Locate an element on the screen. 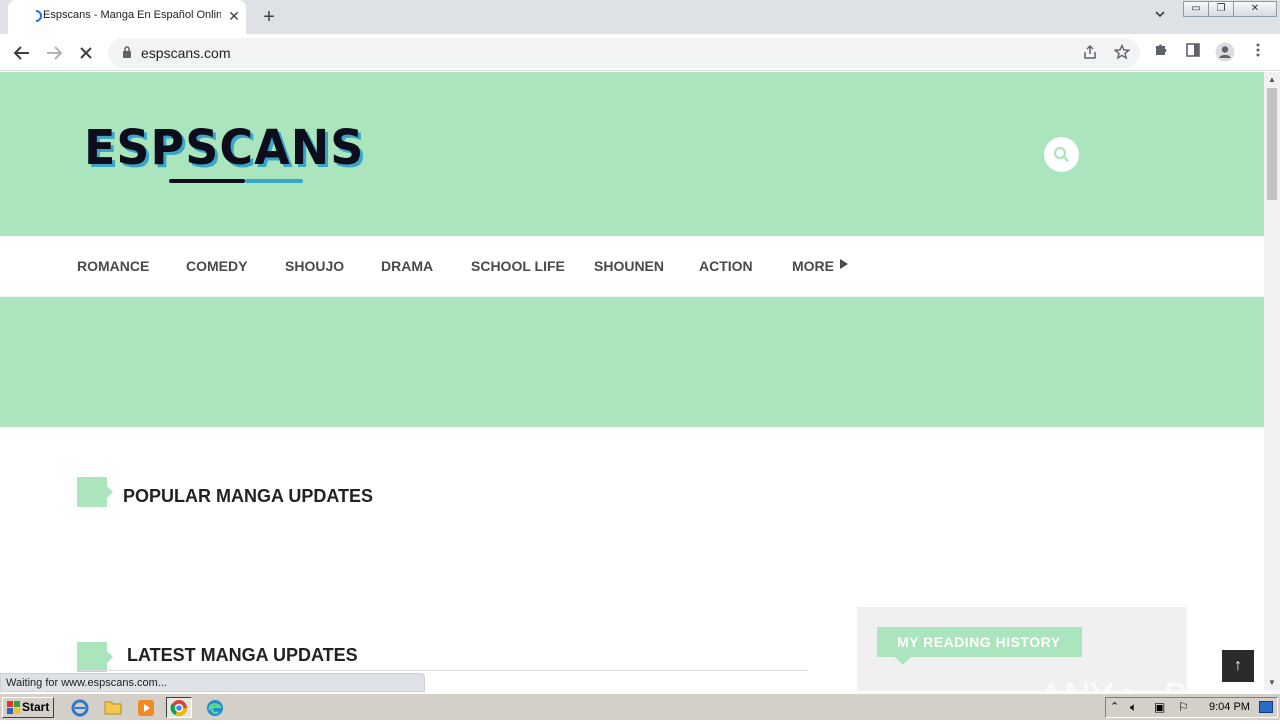  windows-flag-icon is located at coordinates (13, 707).